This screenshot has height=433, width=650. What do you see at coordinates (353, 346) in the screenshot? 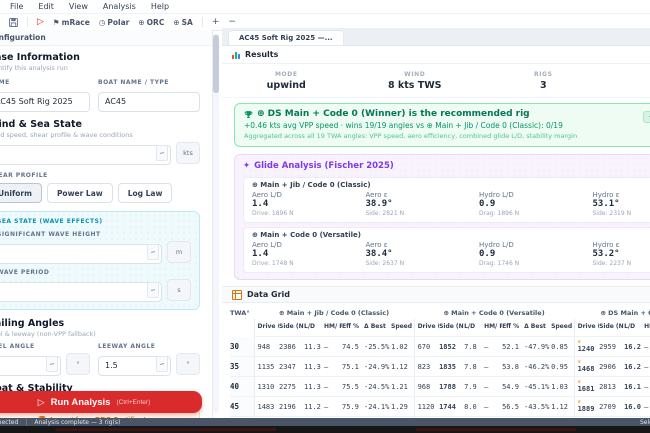
I see `grid-cell: 74.5` at bounding box center [353, 346].